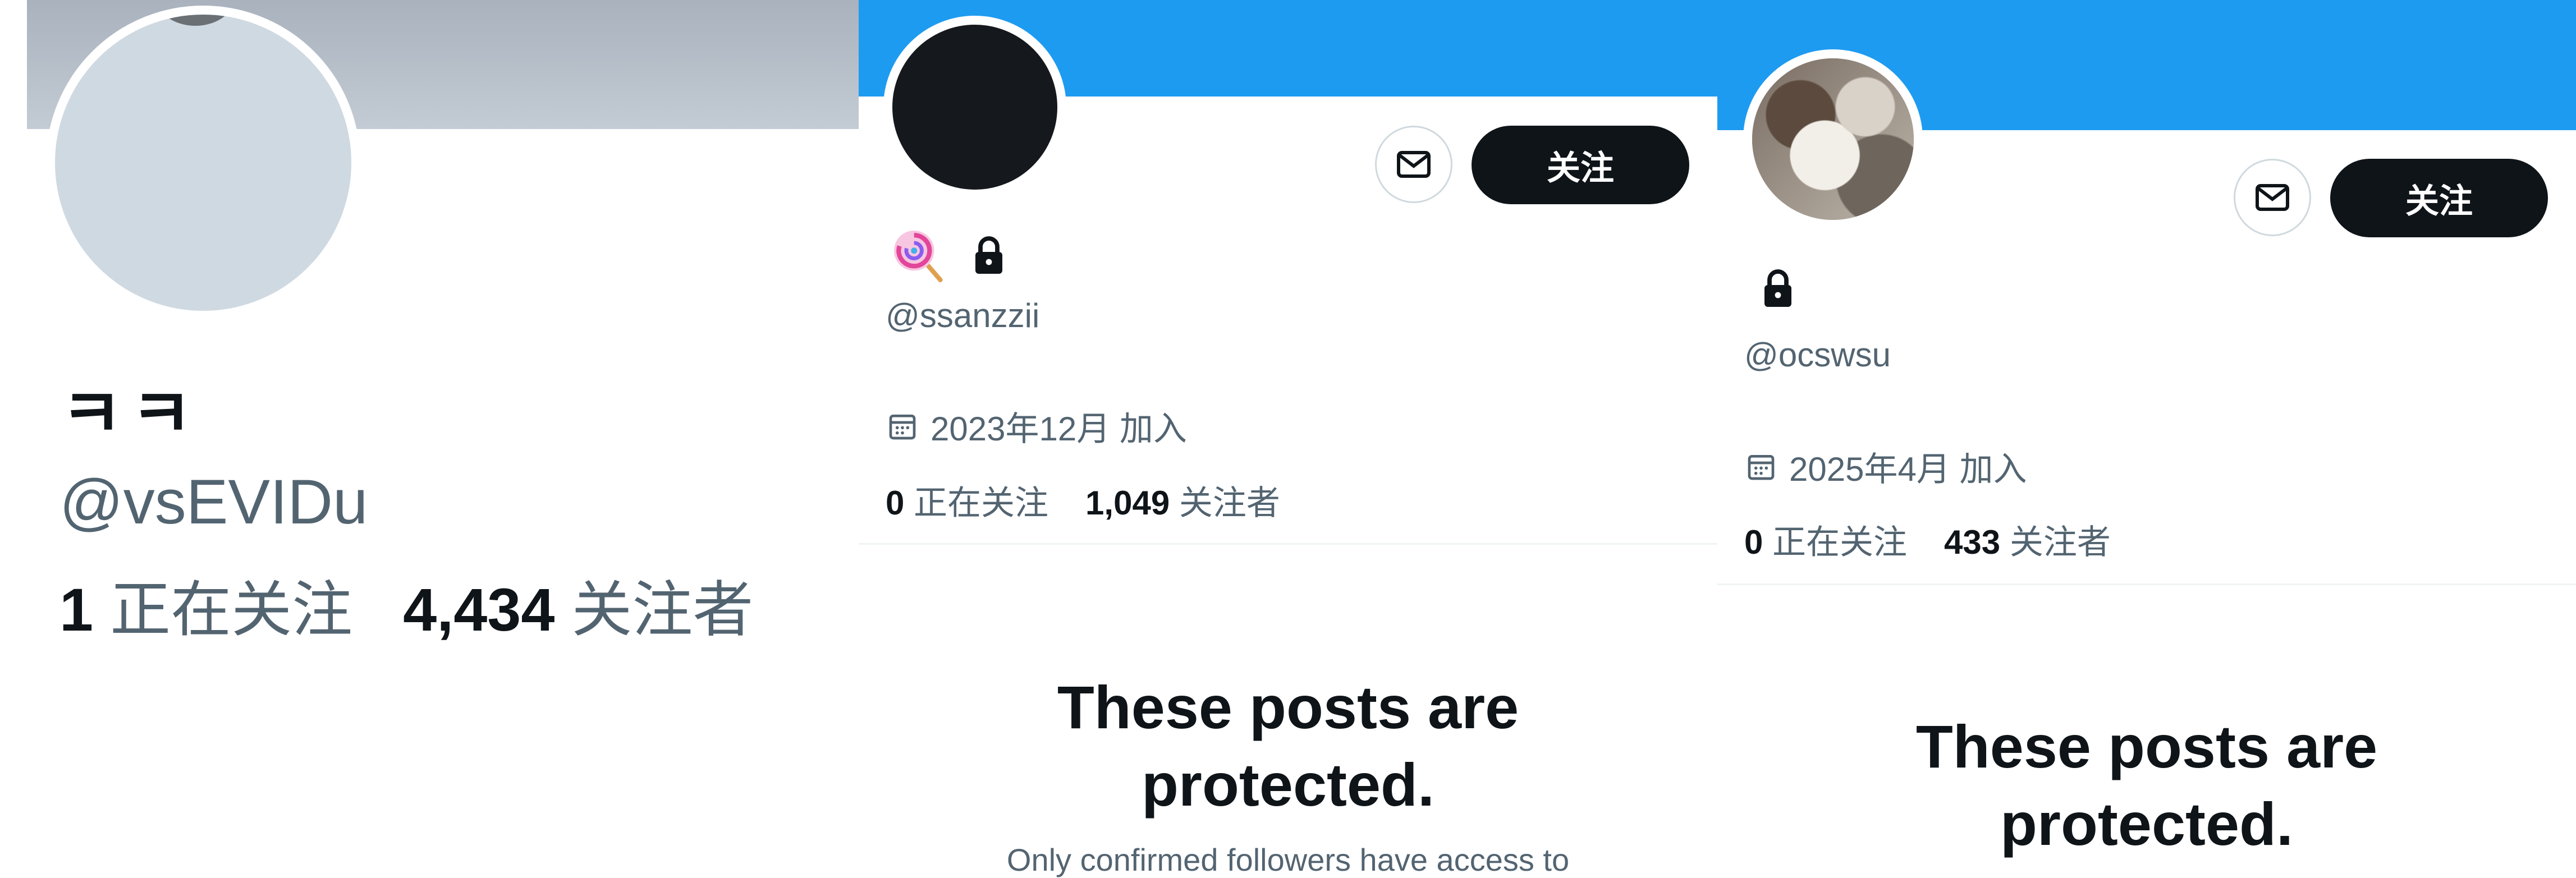 The width and height of the screenshot is (2576, 878). What do you see at coordinates (130, 414) in the screenshot?
I see `display-name: ㅋㅋ` at bounding box center [130, 414].